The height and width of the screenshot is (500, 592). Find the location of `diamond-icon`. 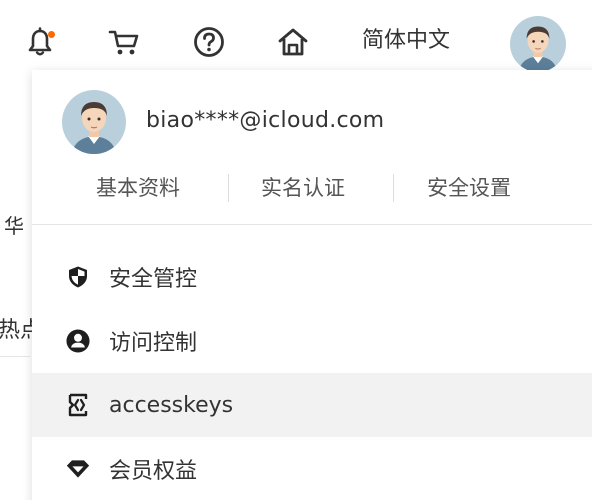

diamond-icon is located at coordinates (78, 469).